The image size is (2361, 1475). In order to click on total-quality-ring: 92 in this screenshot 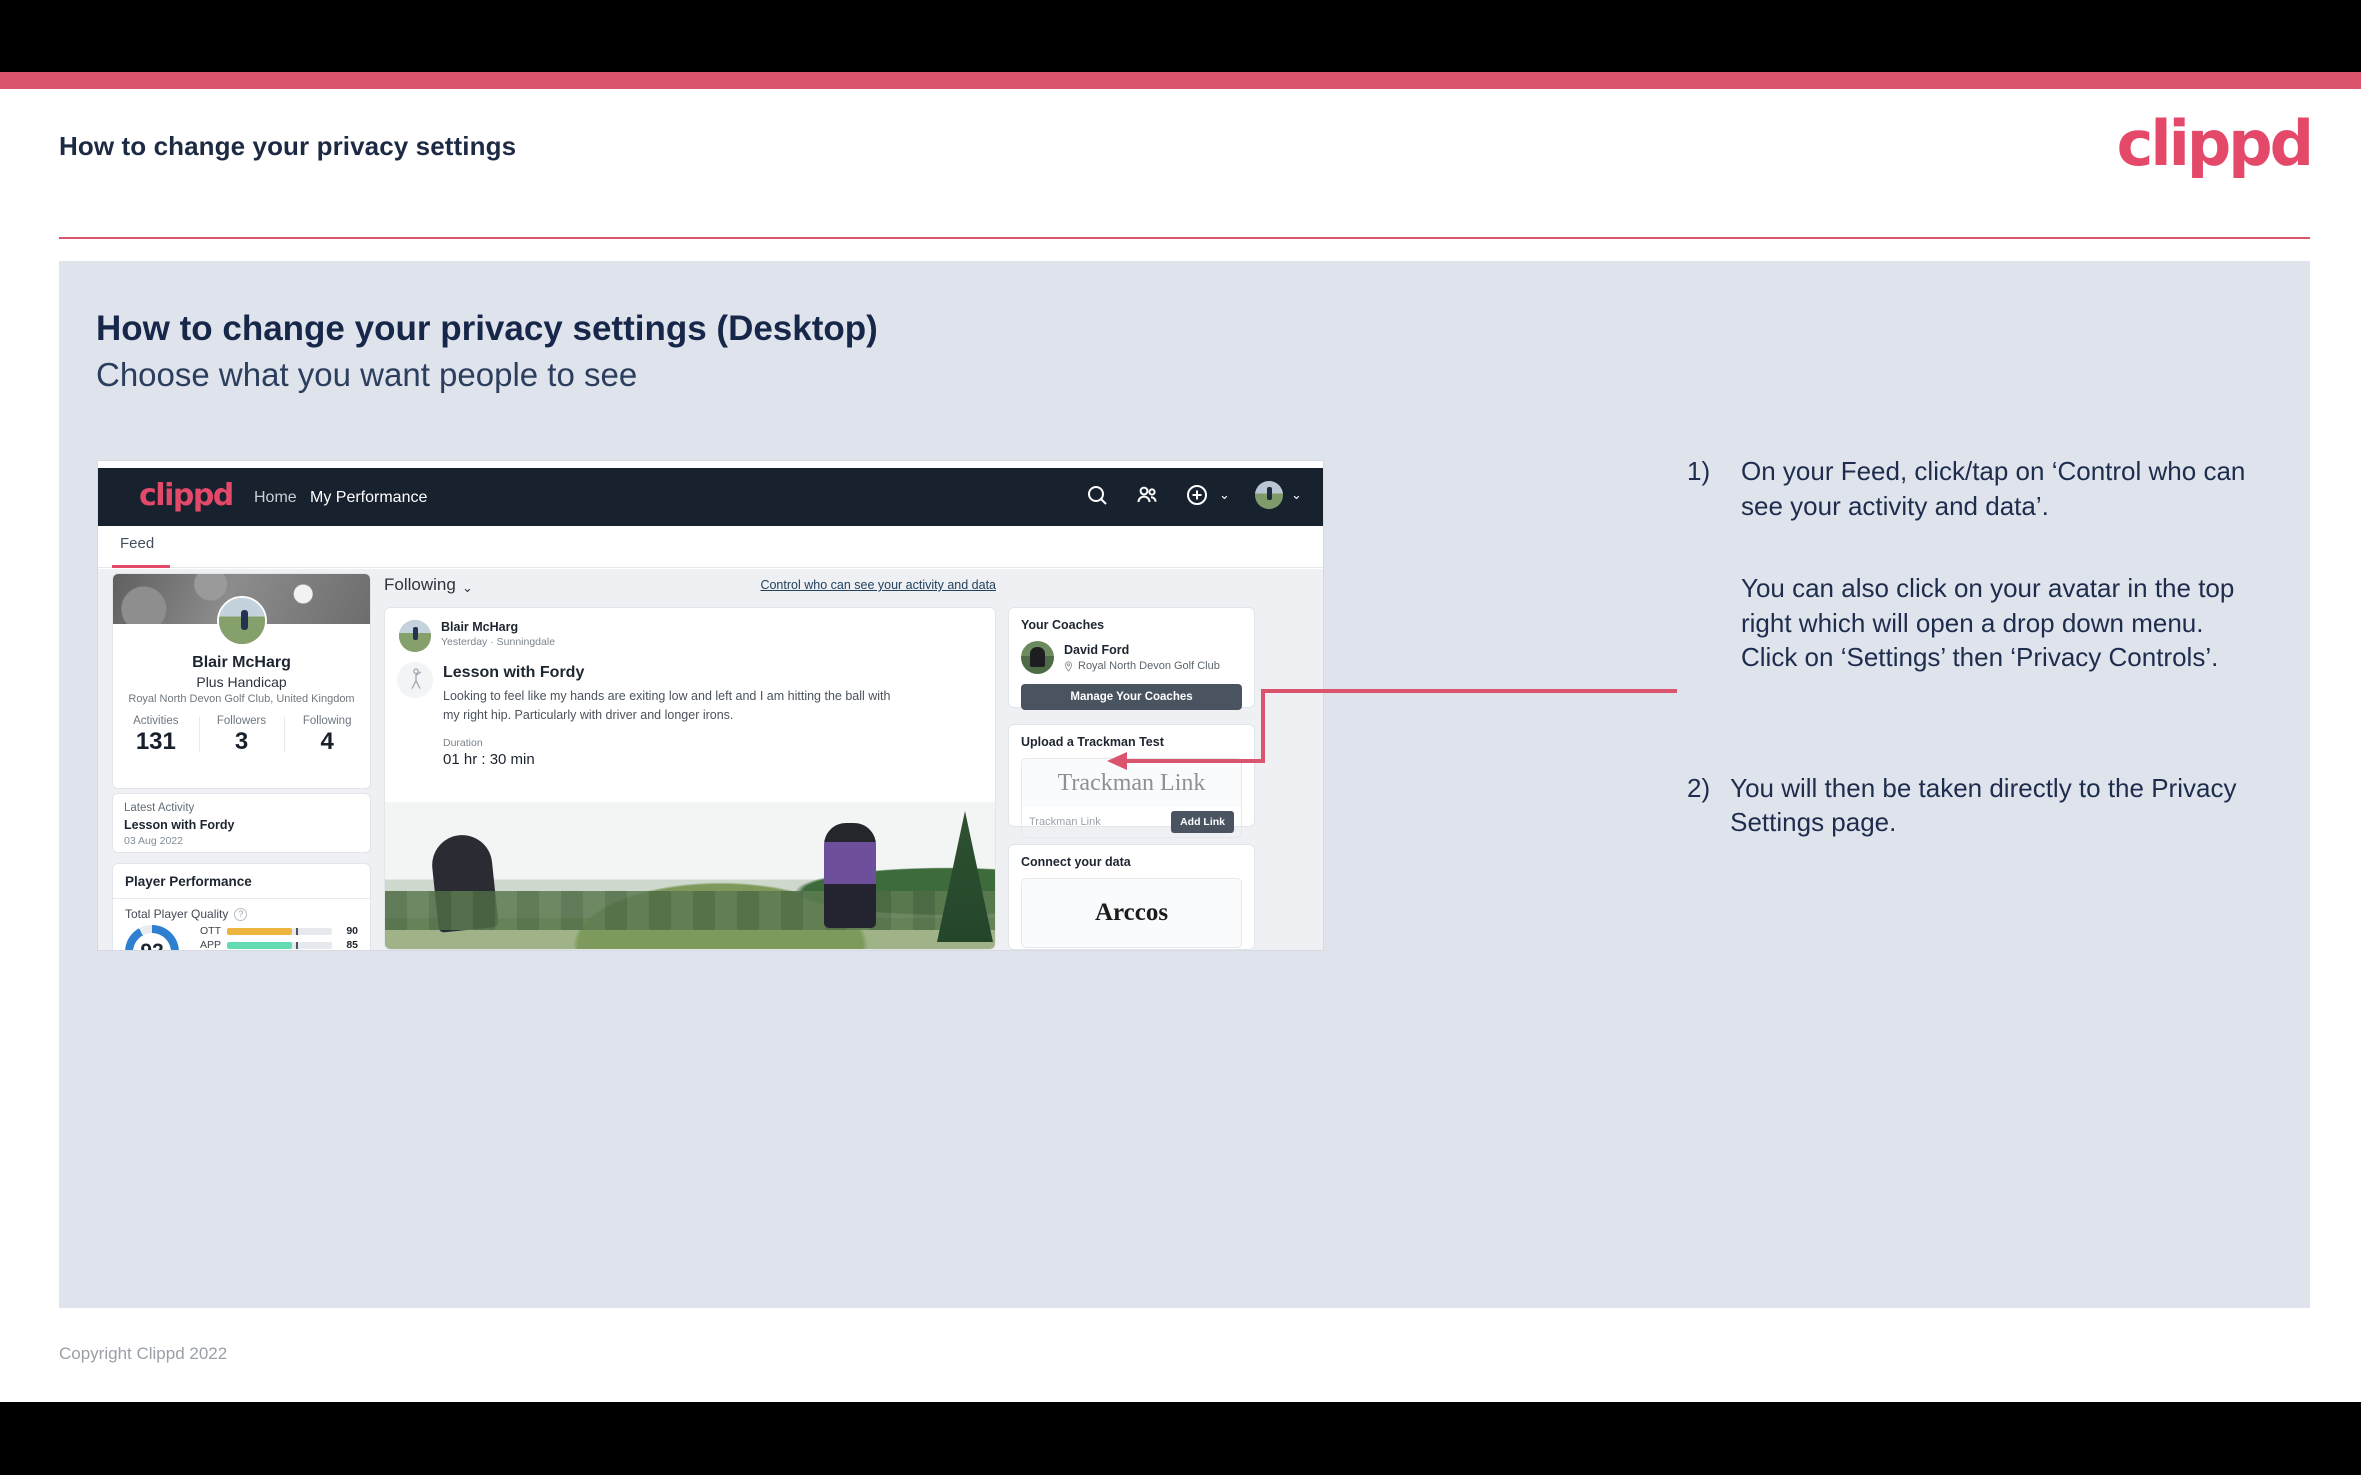, I will do `click(152, 937)`.